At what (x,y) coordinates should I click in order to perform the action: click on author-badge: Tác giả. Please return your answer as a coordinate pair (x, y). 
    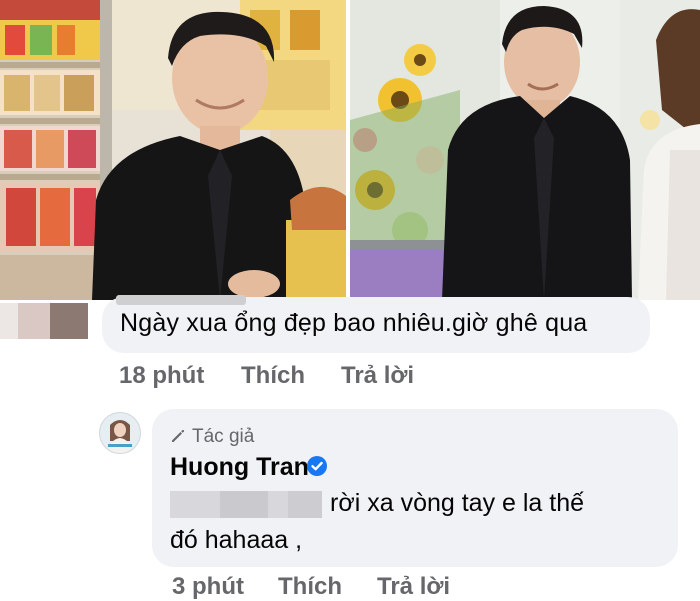
    Looking at the image, I should click on (212, 437).